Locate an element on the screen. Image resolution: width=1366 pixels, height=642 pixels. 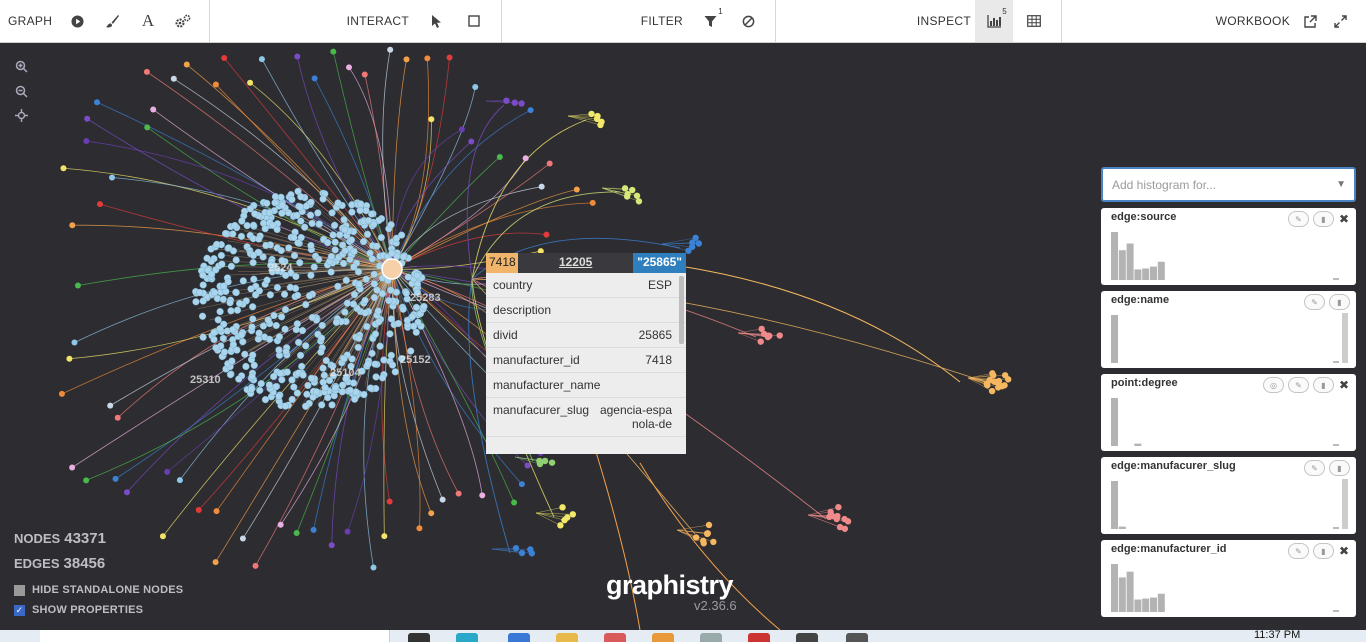
target-icon: ◎ is located at coordinates (1273, 385).